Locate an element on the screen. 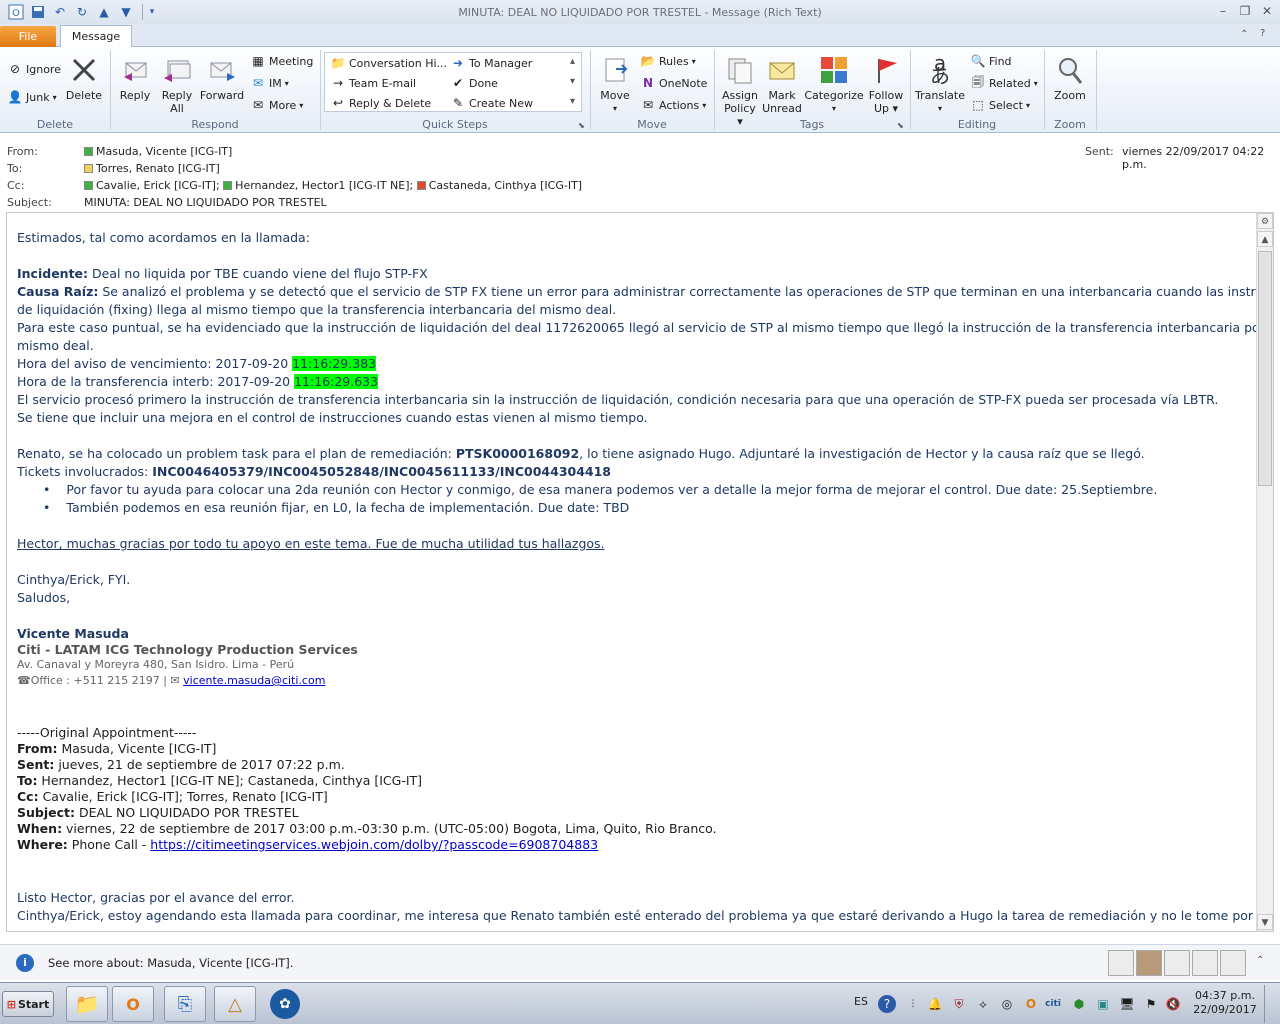  reply-all-button: Reply All is located at coordinates (177, 84).